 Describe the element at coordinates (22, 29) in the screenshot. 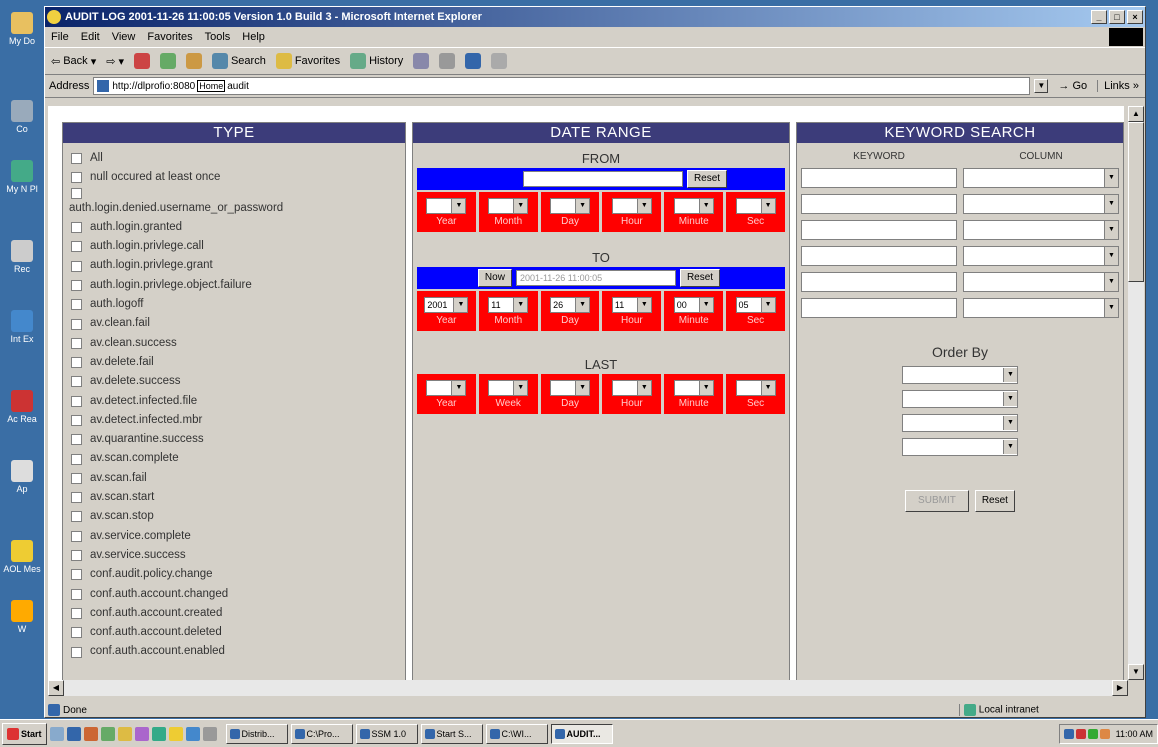

I see `desktop-icon: My Do` at that location.